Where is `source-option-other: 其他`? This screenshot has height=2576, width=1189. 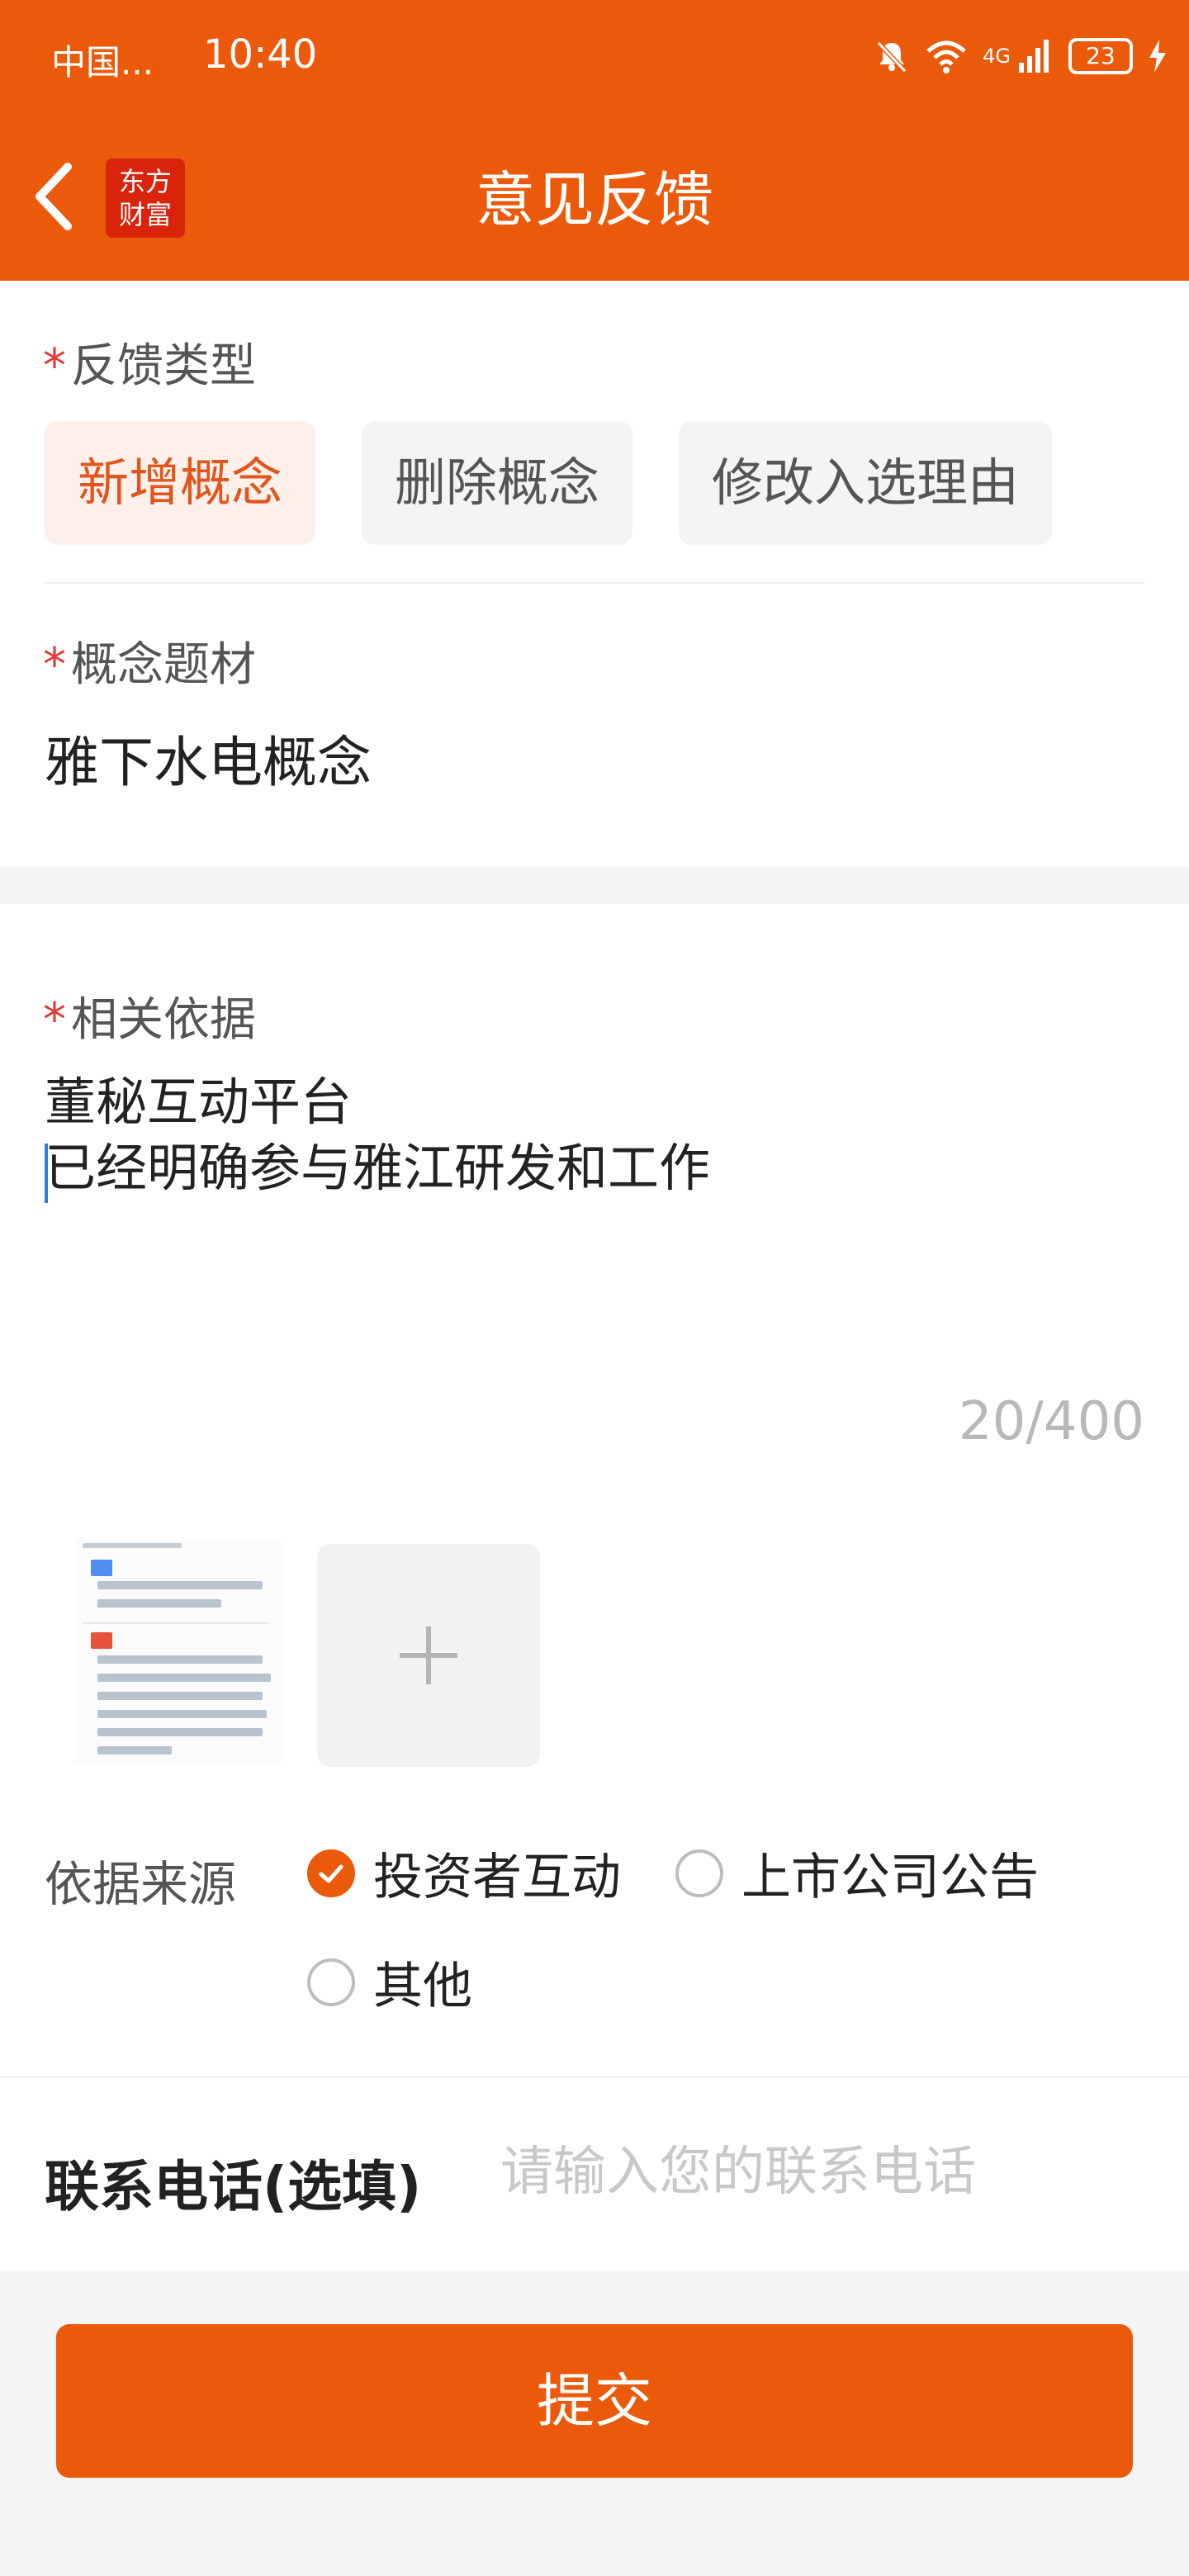 source-option-other: 其他 is located at coordinates (389, 1982).